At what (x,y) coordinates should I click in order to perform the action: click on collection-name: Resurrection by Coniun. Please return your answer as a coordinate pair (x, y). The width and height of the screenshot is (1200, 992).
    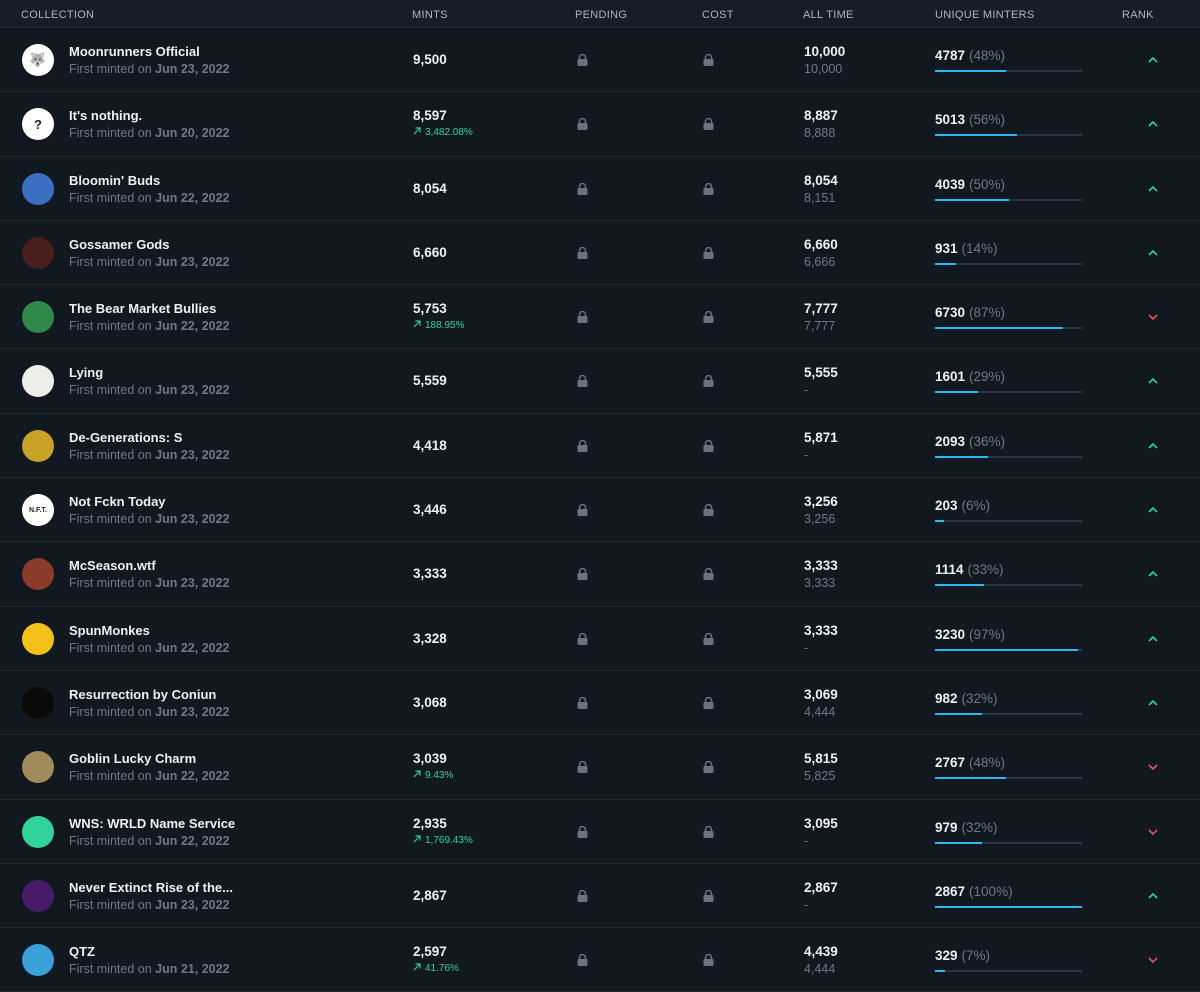
    Looking at the image, I should click on (142, 694).